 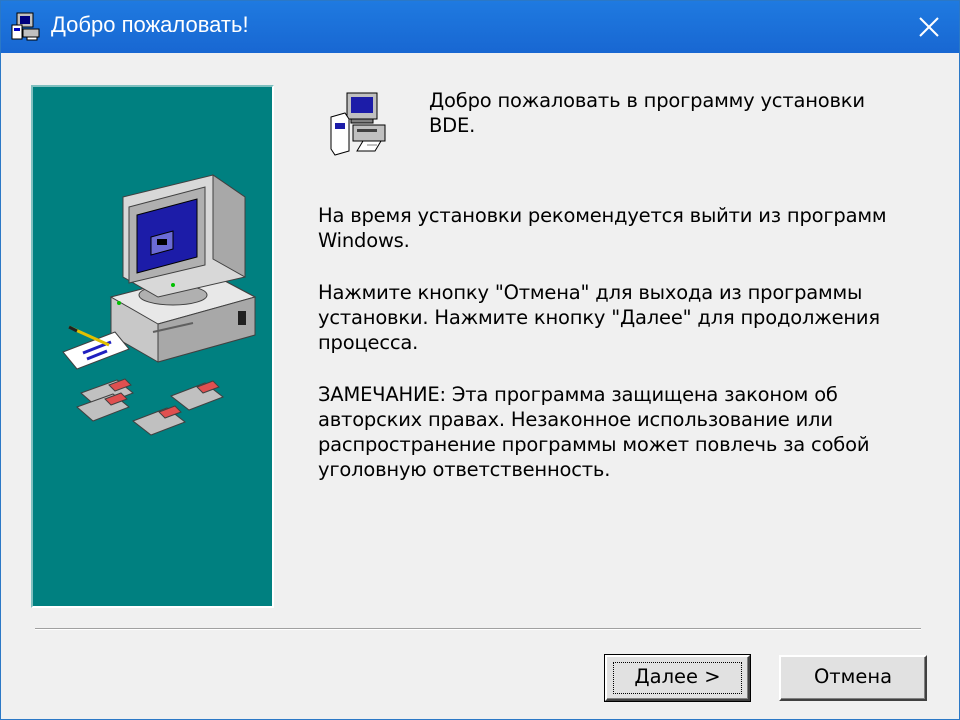 I want to click on computer-illustration, so click(x=159, y=305).